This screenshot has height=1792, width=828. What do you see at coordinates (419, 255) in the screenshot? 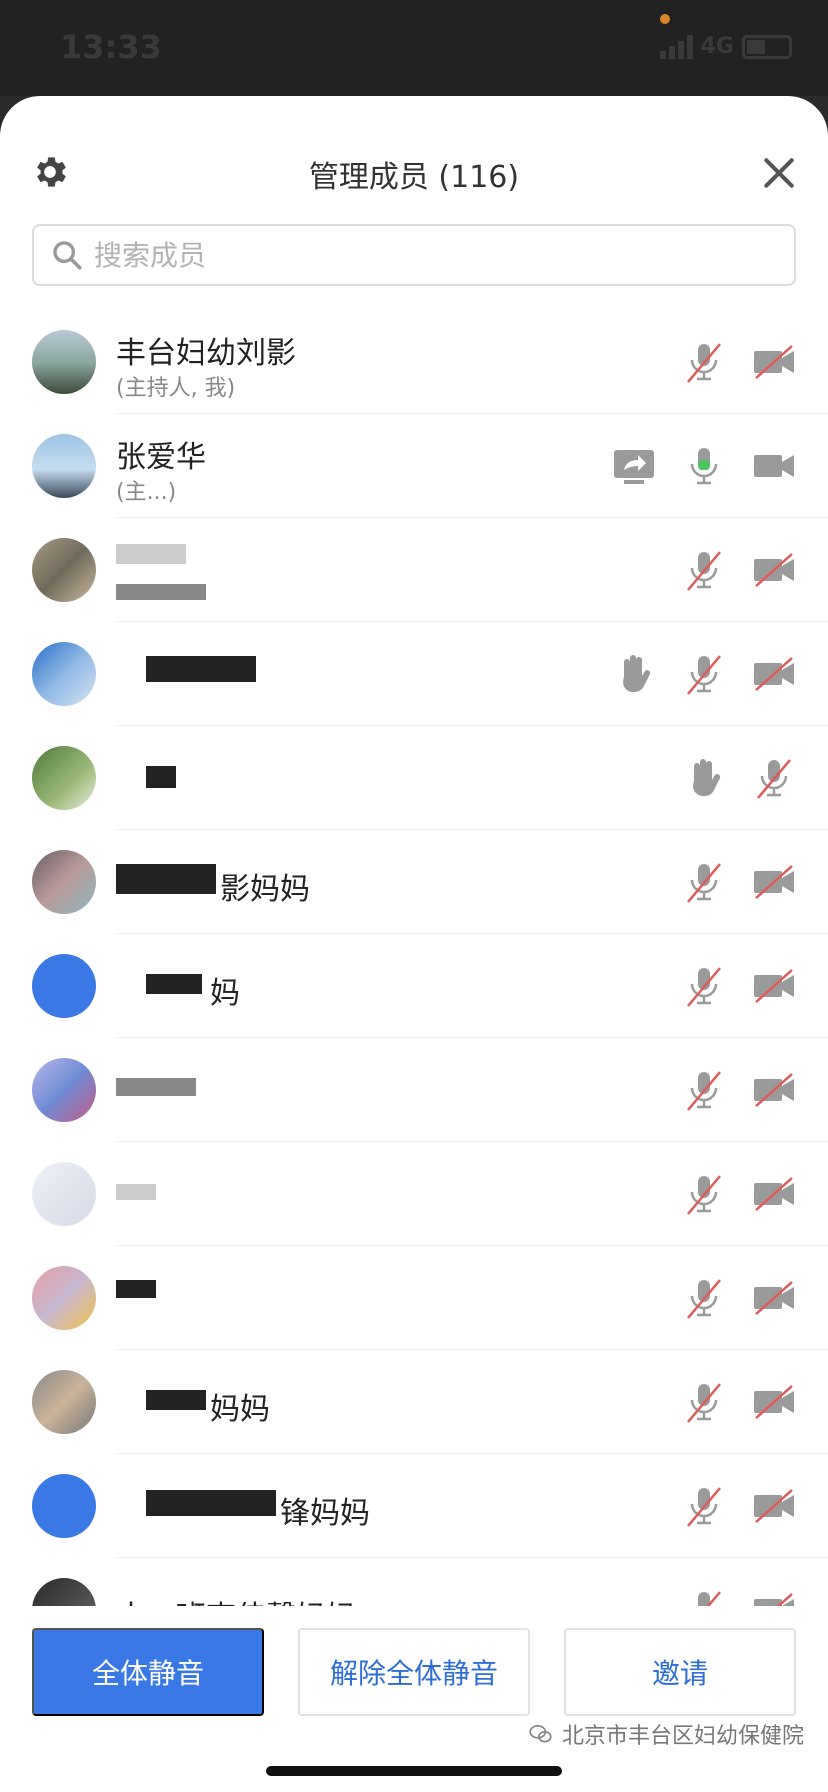
I see `search-input` at bounding box center [419, 255].